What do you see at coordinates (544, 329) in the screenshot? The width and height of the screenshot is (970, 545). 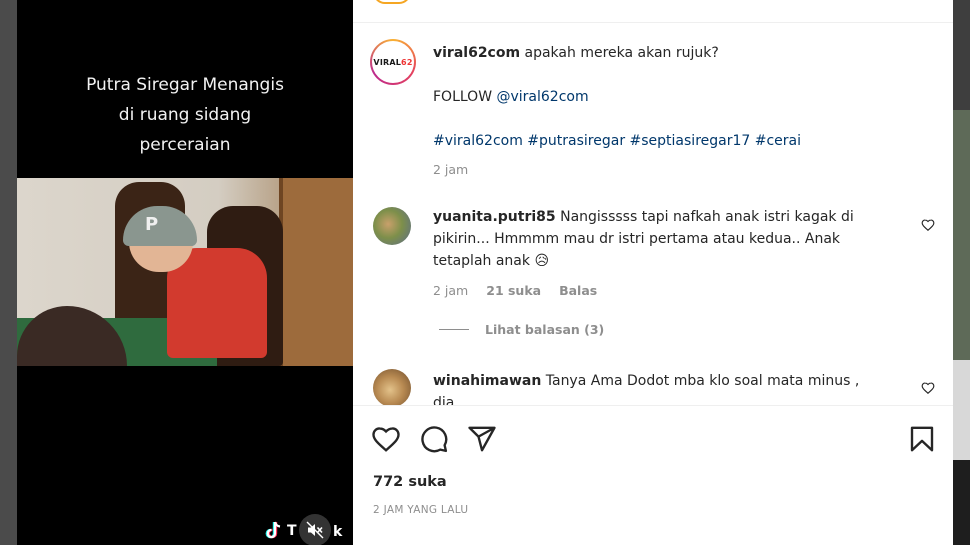 I see `view-replies-label: Lihat balasan (3)` at bounding box center [544, 329].